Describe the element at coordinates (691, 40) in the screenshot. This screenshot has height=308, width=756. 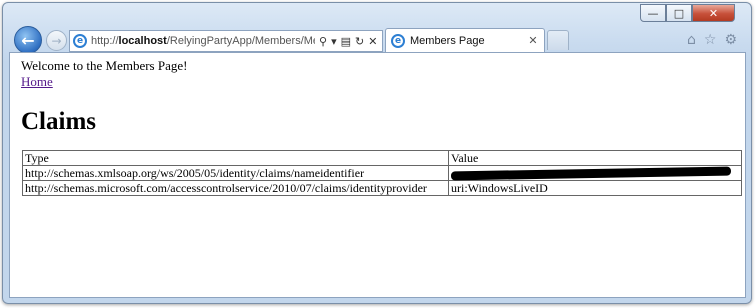
I see `home-icon: ⌂` at that location.